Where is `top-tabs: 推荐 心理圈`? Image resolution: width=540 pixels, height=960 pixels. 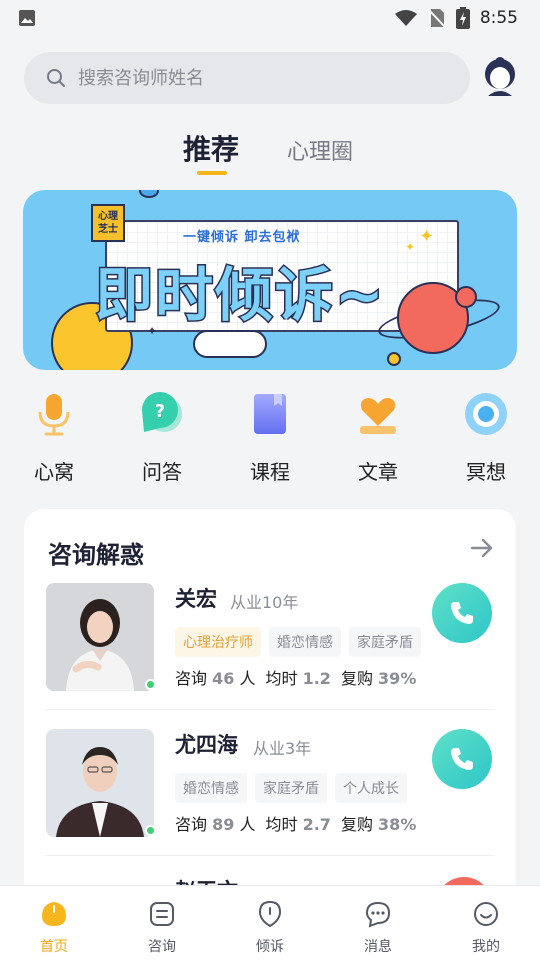 top-tabs: 推荐 心理圈 is located at coordinates (270, 150).